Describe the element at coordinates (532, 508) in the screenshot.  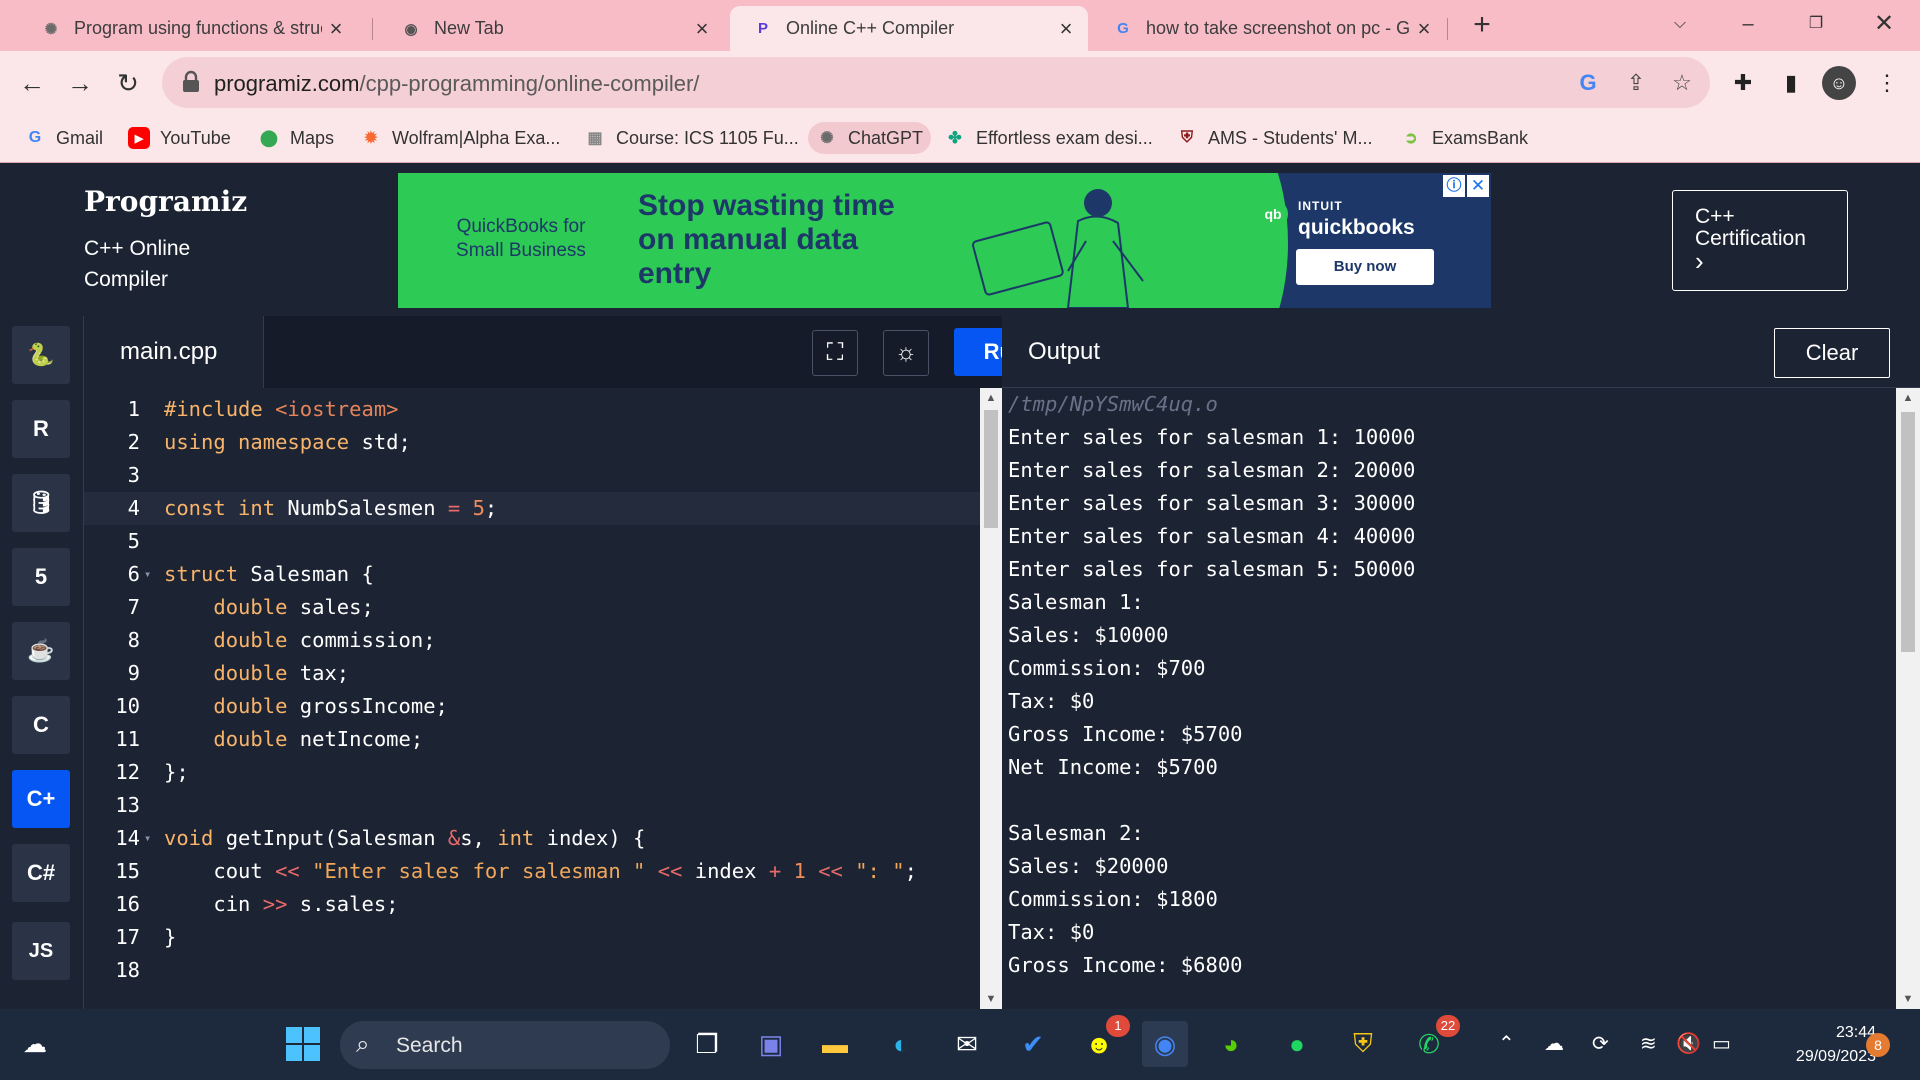
I see `code-line: 4 const int NumbSalesmen = 5;` at that location.